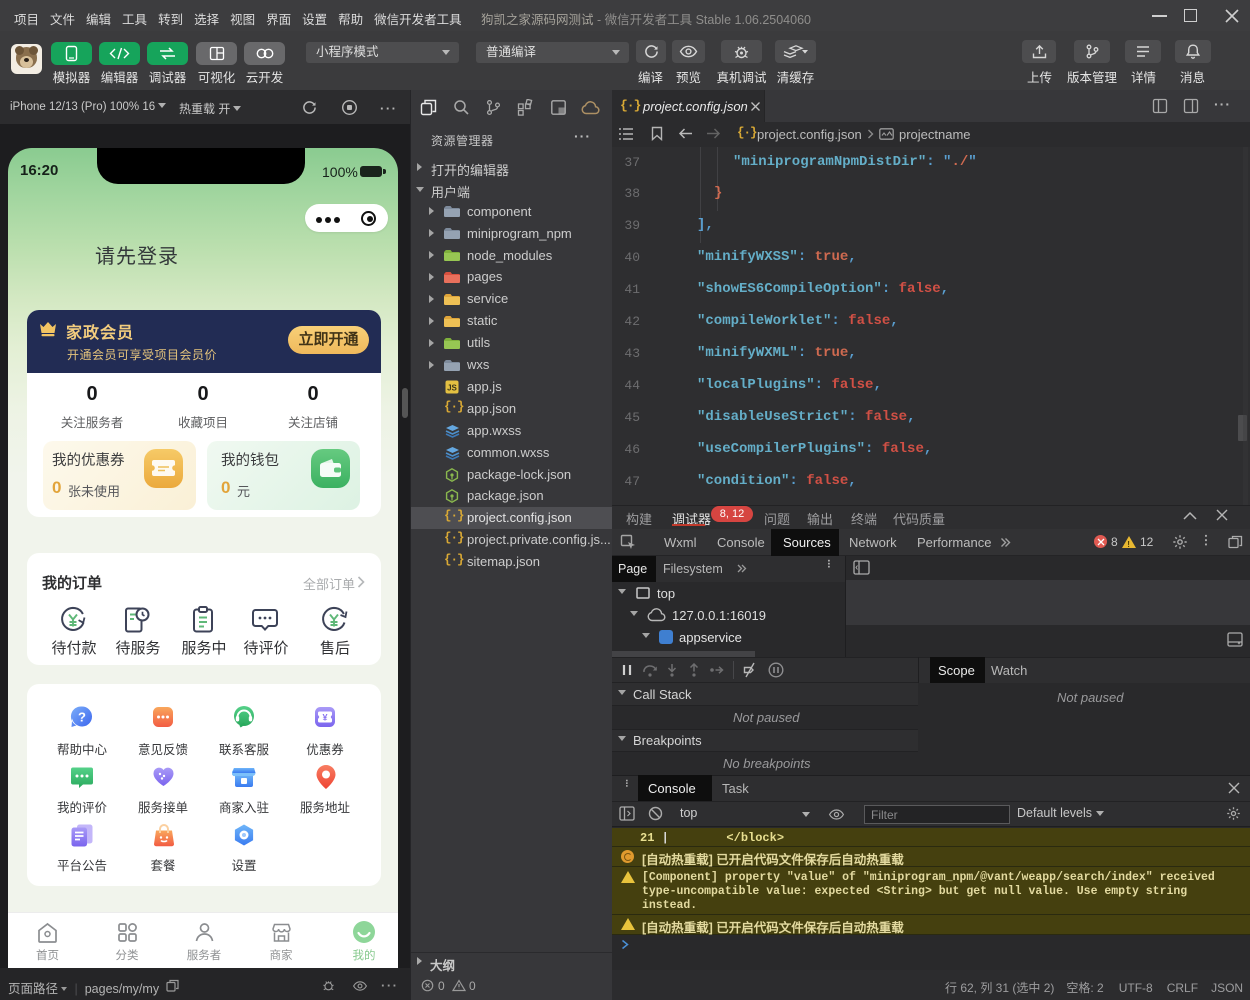 This screenshot has height=1000, width=1250. What do you see at coordinates (452, 387) in the screenshot?
I see `svg-text: JS` at bounding box center [452, 387].